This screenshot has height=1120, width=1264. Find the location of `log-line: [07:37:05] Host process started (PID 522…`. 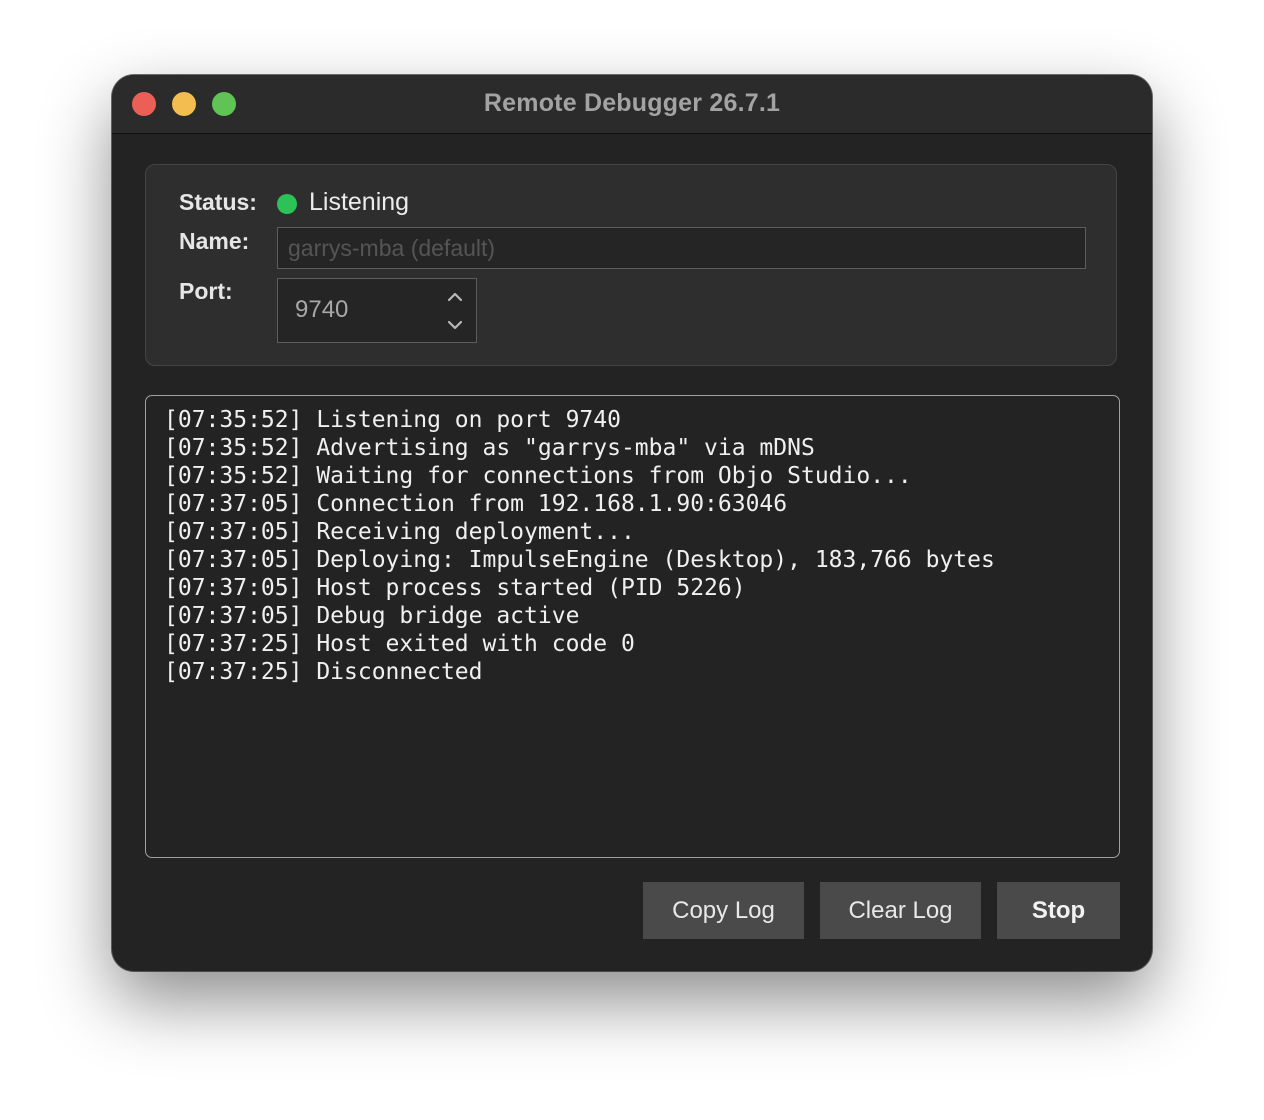

log-line: [07:37:05] Host process started (PID 522… is located at coordinates (455, 588).